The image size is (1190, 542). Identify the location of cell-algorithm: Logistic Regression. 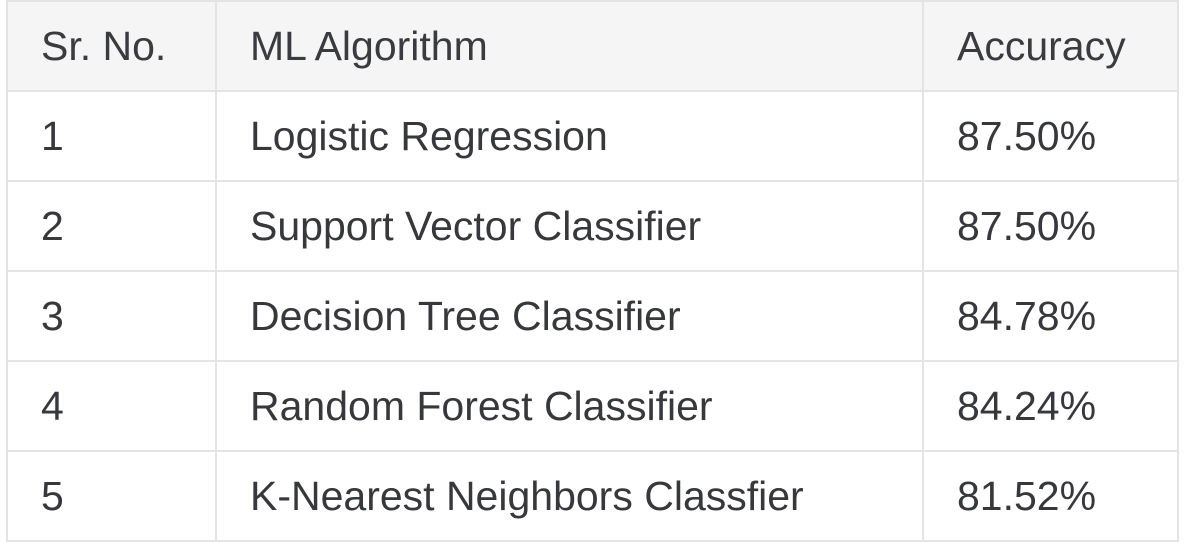
(569, 136).